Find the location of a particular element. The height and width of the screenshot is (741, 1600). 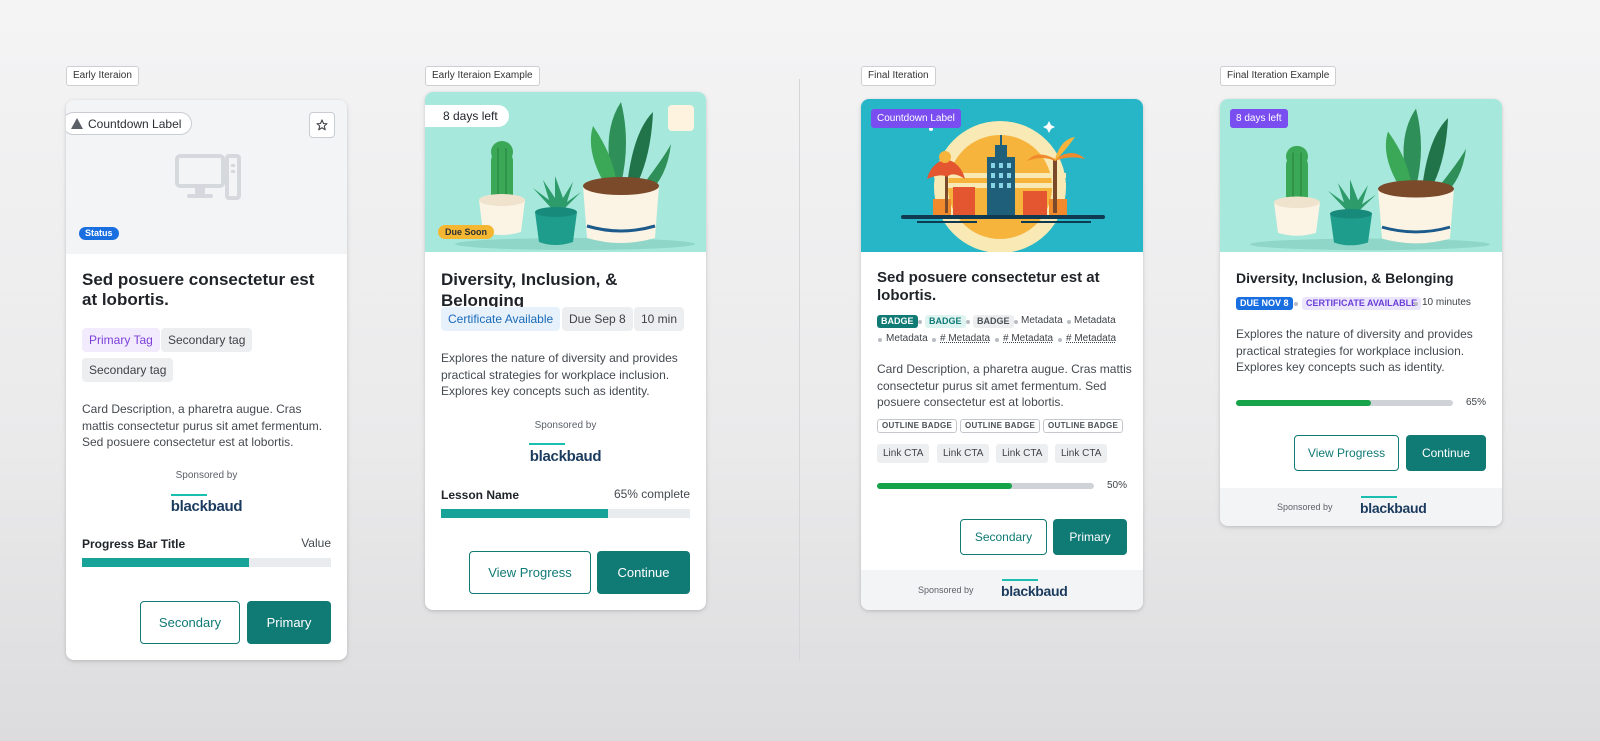

frame-label-early-iteration-example: Early Iteraion Example is located at coordinates (482, 76).